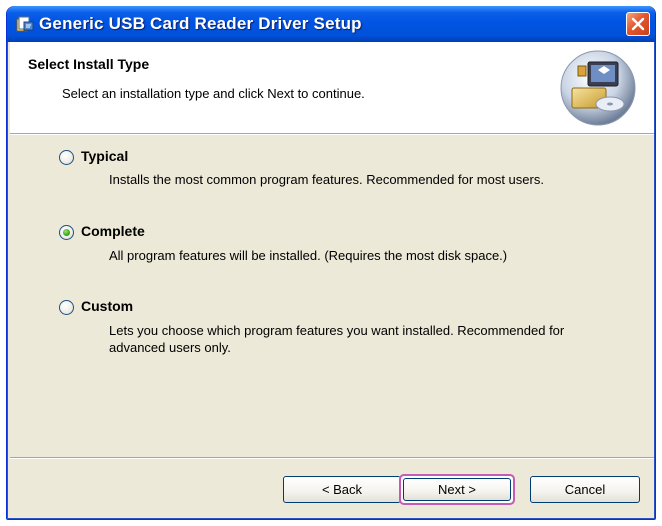 Image resolution: width=662 pixels, height=526 pixels. I want to click on cancel-button: Cancel, so click(585, 489).